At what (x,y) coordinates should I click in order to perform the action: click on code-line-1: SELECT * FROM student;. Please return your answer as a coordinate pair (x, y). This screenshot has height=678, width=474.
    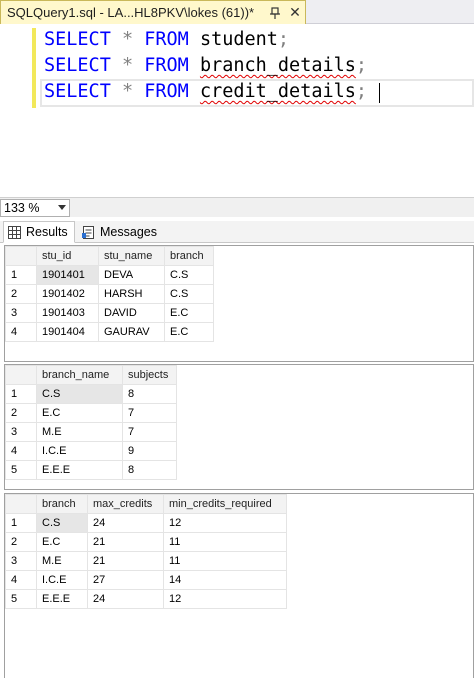
    Looking at the image, I should click on (166, 40).